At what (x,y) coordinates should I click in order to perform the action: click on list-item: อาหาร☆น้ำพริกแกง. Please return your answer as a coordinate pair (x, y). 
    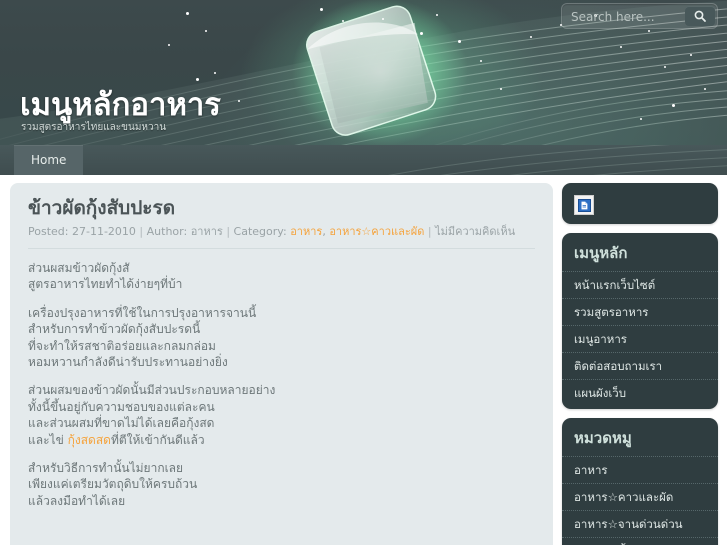
    Looking at the image, I should click on (640, 541).